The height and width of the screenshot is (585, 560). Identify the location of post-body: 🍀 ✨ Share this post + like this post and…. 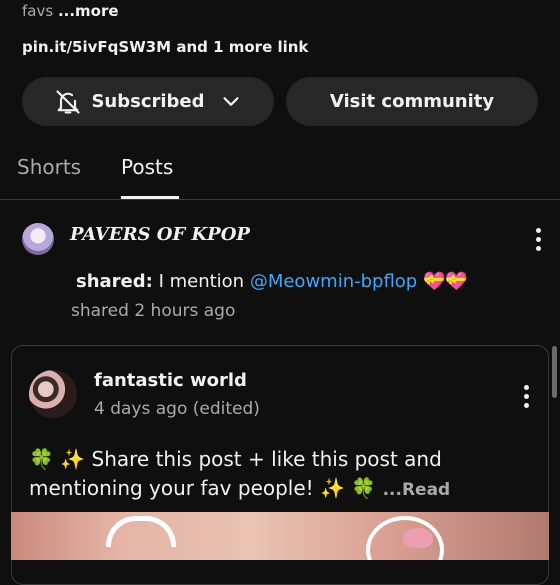
(235, 473).